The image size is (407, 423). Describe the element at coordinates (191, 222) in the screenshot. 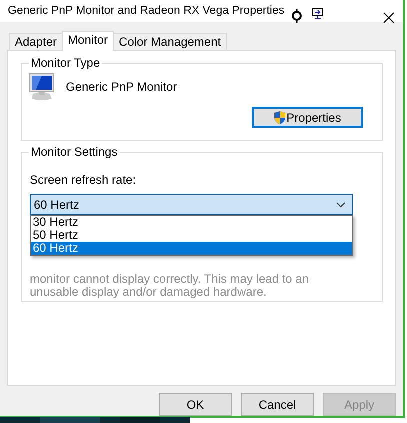

I see `dropdown-option: 30 Hertz` at that location.